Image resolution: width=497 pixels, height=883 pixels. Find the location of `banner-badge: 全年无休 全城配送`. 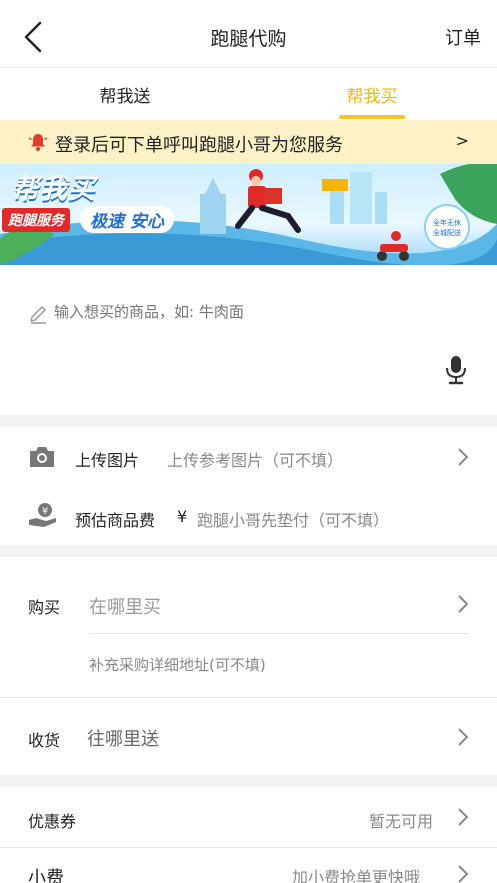

banner-badge: 全年无休 全城配送 is located at coordinates (447, 227).